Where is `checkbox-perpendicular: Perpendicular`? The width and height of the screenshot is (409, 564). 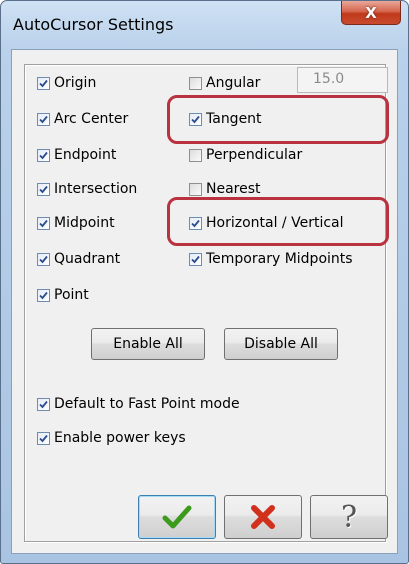 checkbox-perpendicular: Perpendicular is located at coordinates (245, 155).